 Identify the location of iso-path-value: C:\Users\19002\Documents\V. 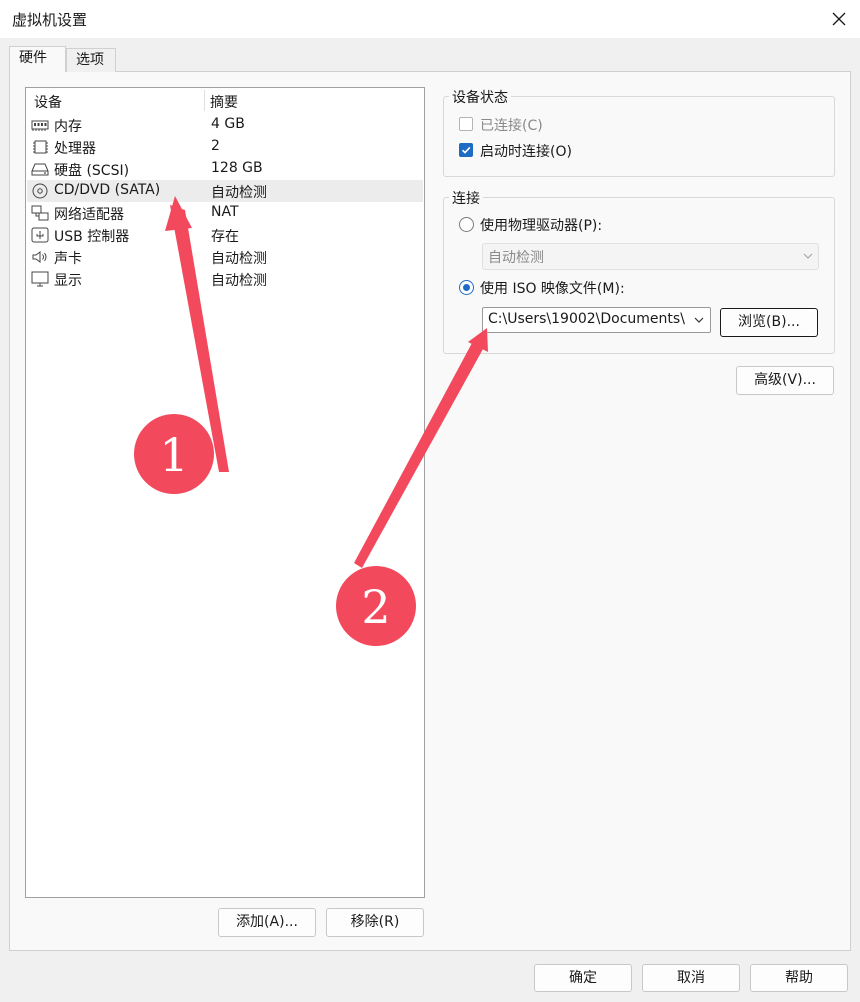
(586, 319).